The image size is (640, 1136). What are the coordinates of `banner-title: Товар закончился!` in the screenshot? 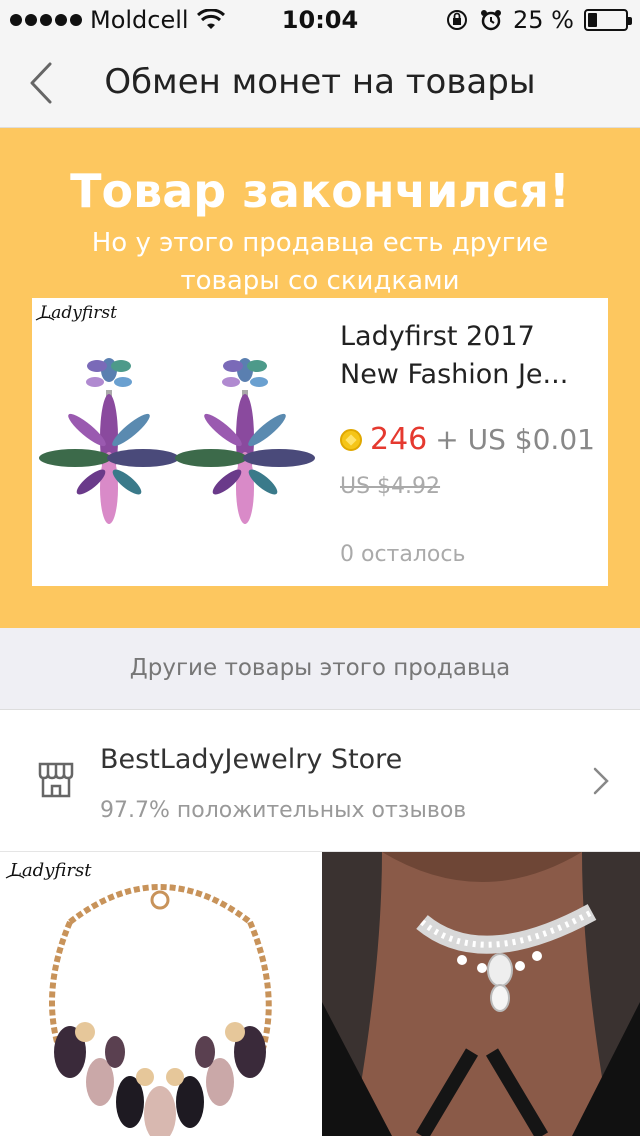 It's located at (320, 191).